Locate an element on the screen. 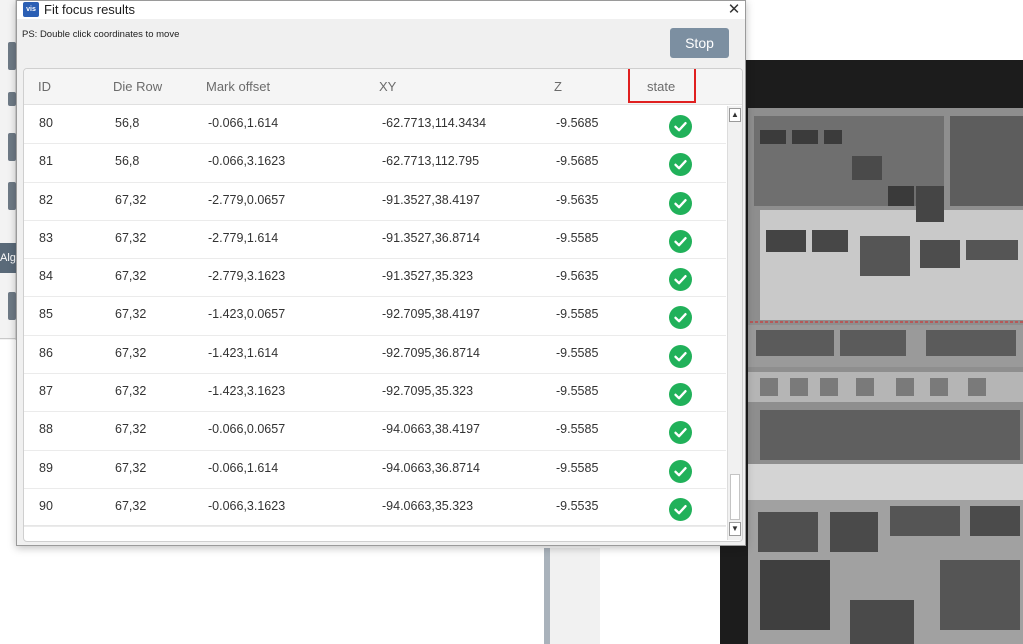 The image size is (1023, 644). cell-mark-offset: -2.779,0.0657 is located at coordinates (247, 199).